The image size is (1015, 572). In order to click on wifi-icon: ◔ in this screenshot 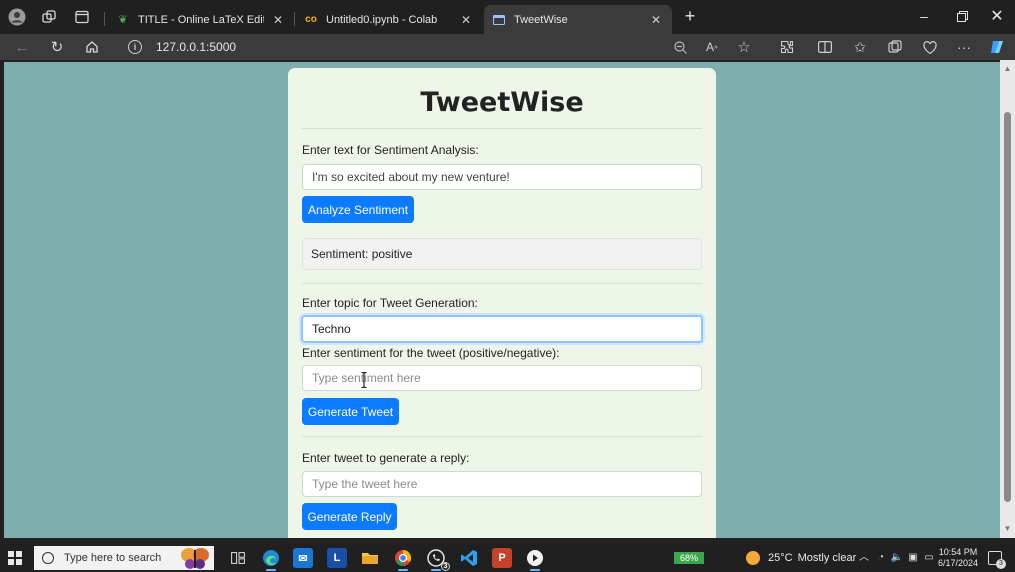, I will do `click(881, 558)`.